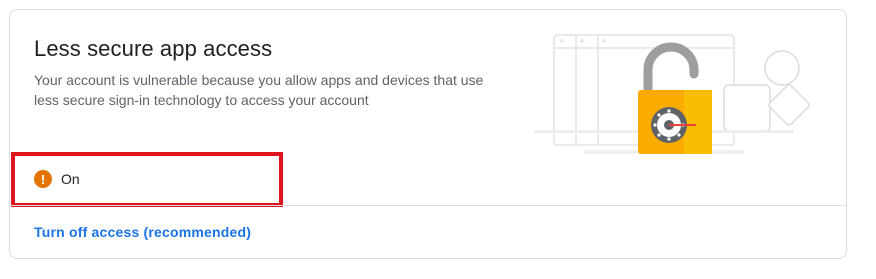 The width and height of the screenshot is (876, 279). I want to click on card-title: Less secure app access, so click(153, 48).